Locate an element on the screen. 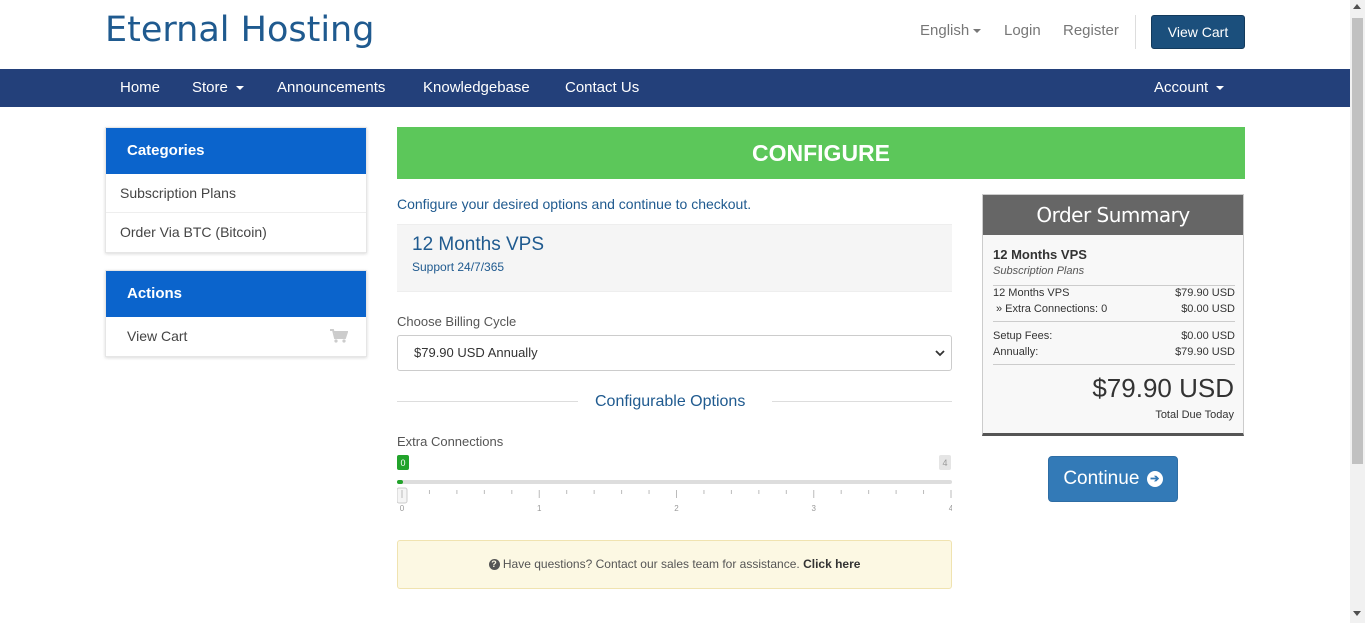 The image size is (1365, 623). category-subscription-plans: Subscription Plans is located at coordinates (236, 193).